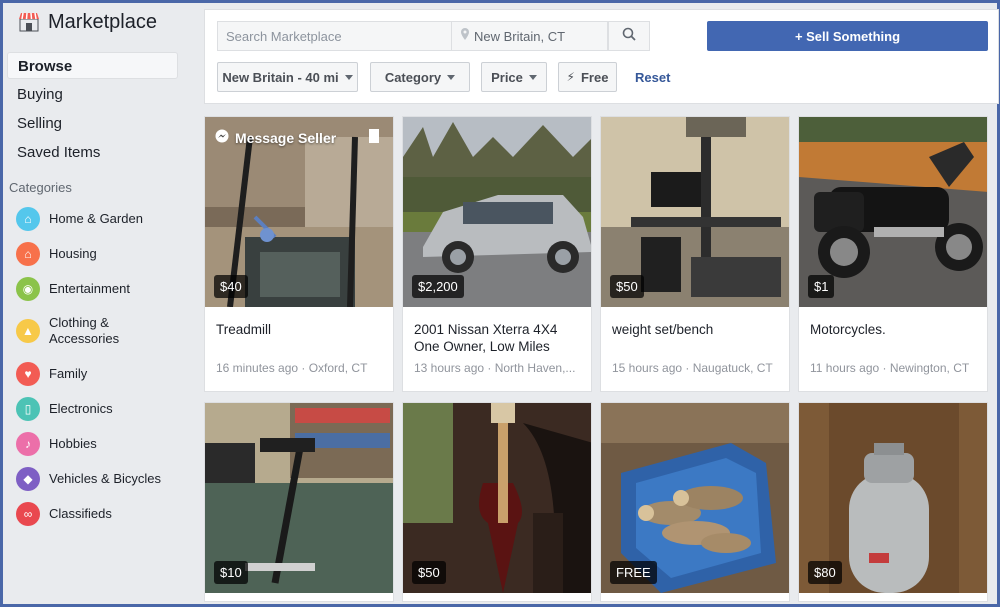  Describe the element at coordinates (847, 36) in the screenshot. I see `sell-something-button: + Sell Something` at that location.